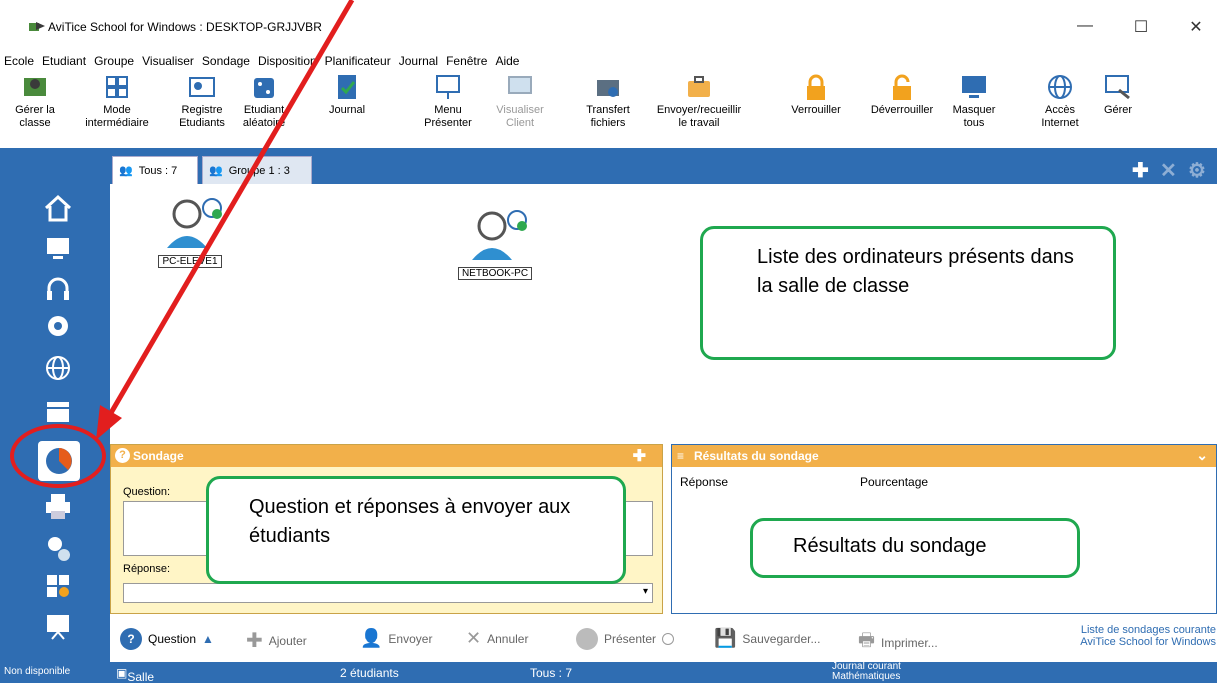 This screenshot has height=683, width=1217. Describe the element at coordinates (1197, 170) in the screenshot. I see `settings-gear-icon: ⚙` at that location.